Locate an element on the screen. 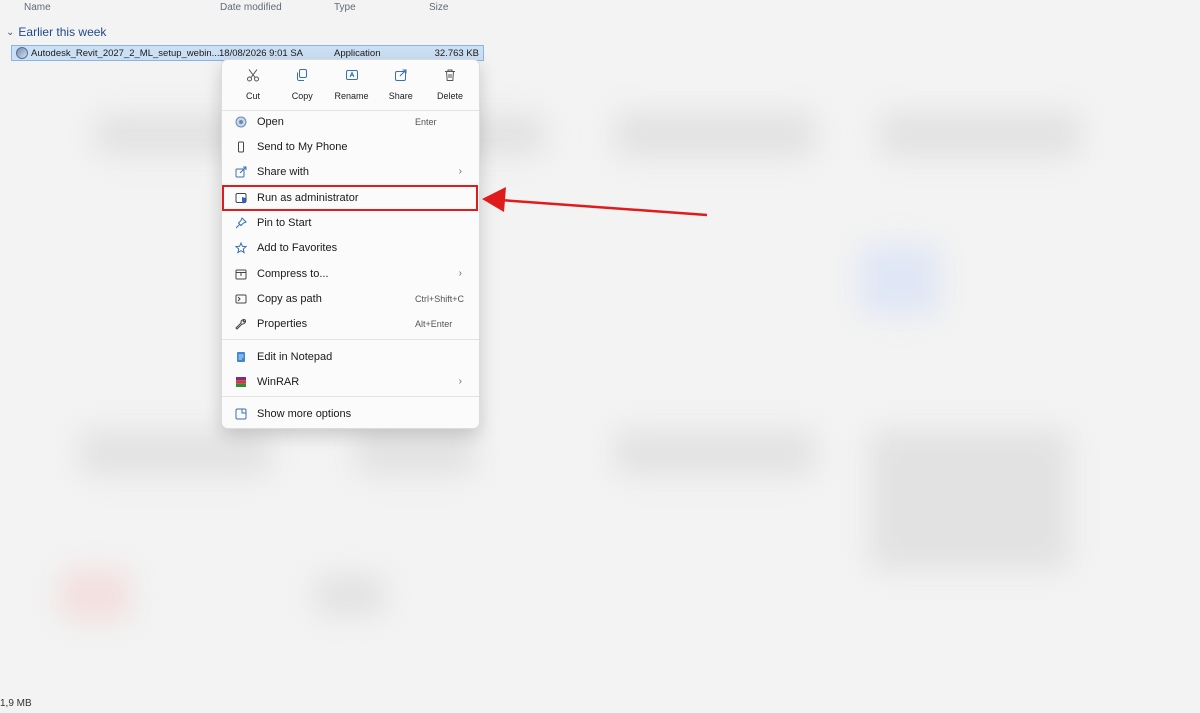  status-bar-size: 1,9 MB is located at coordinates (16, 703).